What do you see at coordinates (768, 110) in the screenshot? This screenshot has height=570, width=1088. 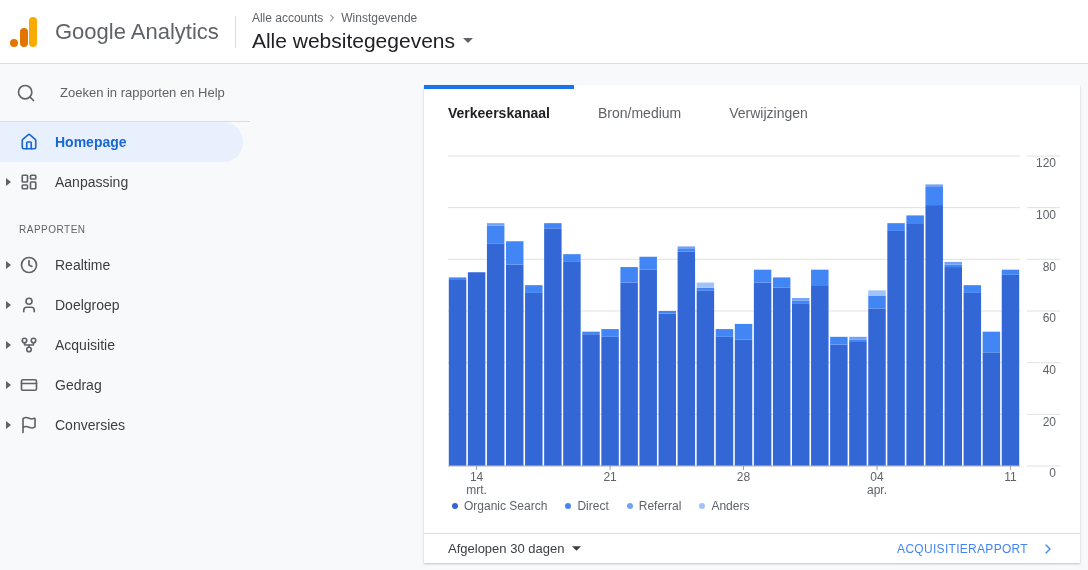 I see `tab: Verwijzingen` at bounding box center [768, 110].